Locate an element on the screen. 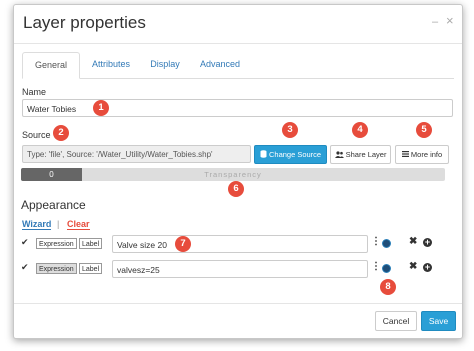 The width and height of the screenshot is (474, 351). save-button: Save is located at coordinates (438, 321).